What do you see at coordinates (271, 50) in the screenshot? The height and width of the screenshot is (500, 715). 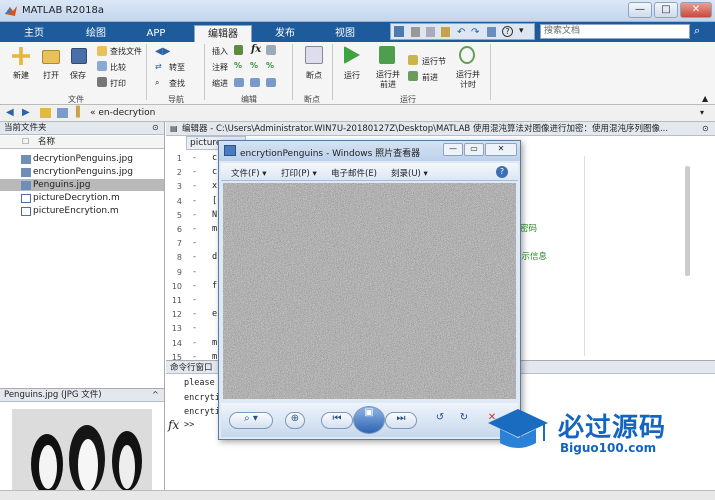 I see `format-icon` at bounding box center [271, 50].